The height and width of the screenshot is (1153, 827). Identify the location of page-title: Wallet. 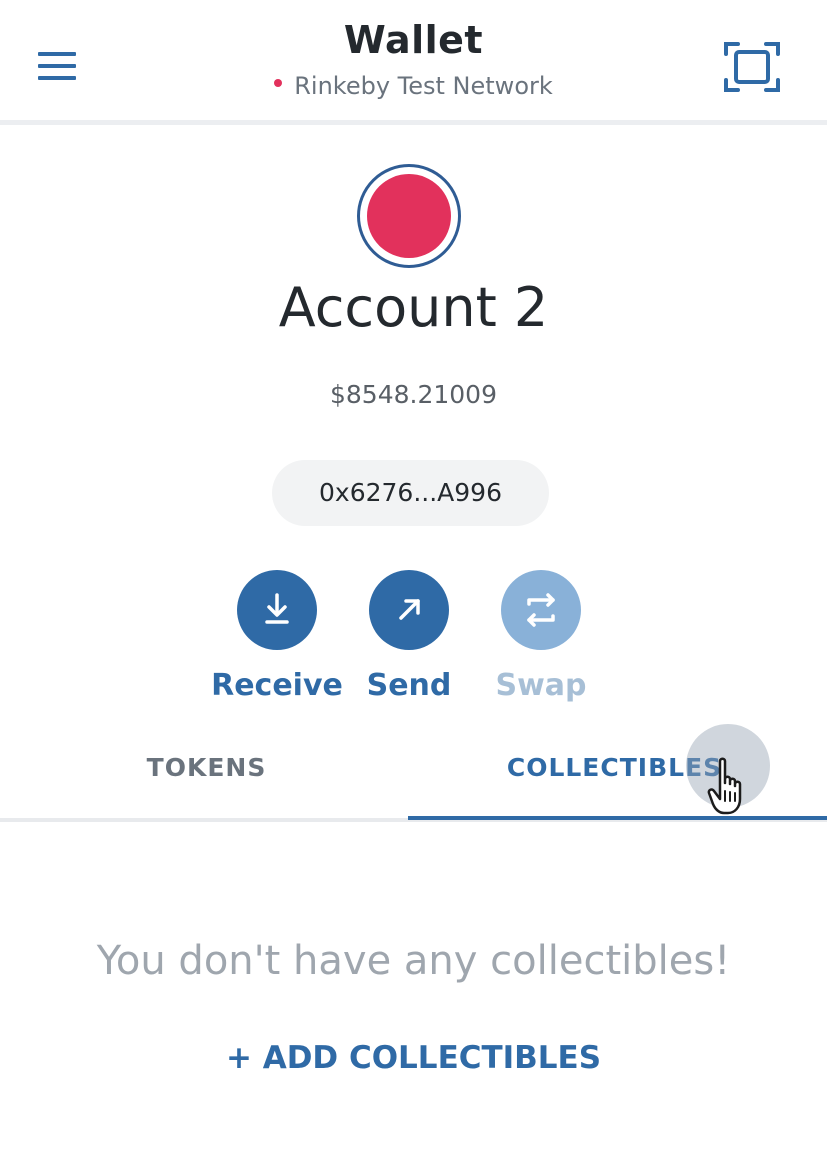
(413, 40).